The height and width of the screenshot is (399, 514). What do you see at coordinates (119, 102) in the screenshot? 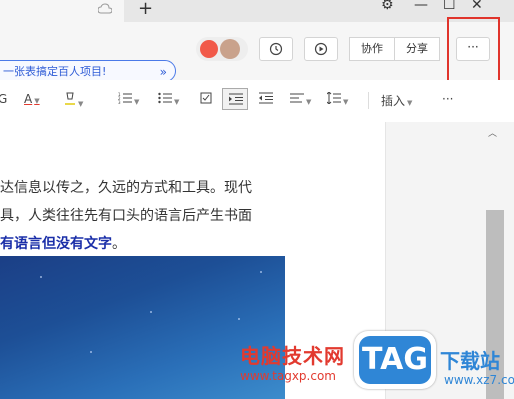
I see `svg-text: 3` at bounding box center [119, 102].